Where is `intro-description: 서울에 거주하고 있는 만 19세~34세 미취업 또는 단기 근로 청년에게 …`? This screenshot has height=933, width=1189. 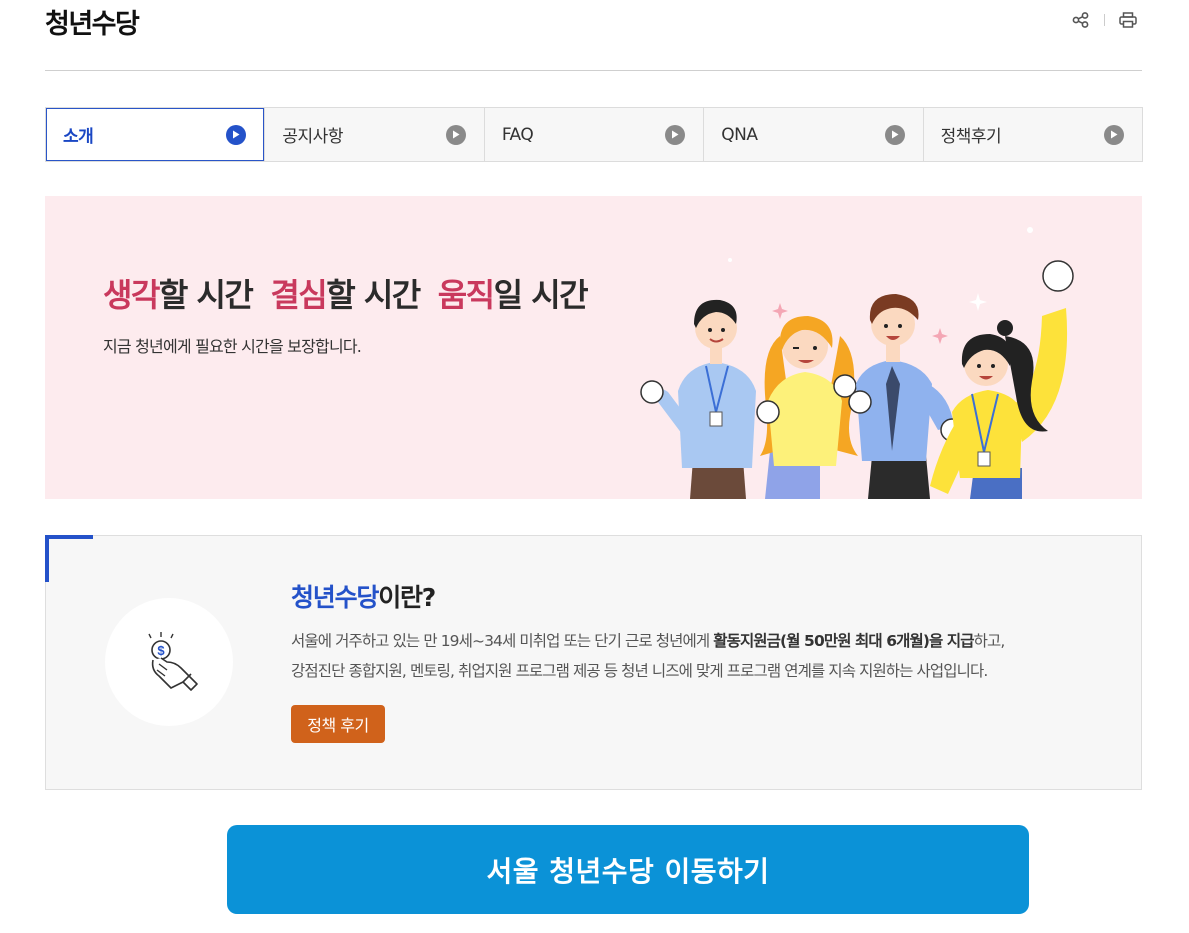 intro-description: 서울에 거주하고 있는 만 19세~34세 미취업 또는 단기 근로 청년에게 … is located at coordinates (701, 656).